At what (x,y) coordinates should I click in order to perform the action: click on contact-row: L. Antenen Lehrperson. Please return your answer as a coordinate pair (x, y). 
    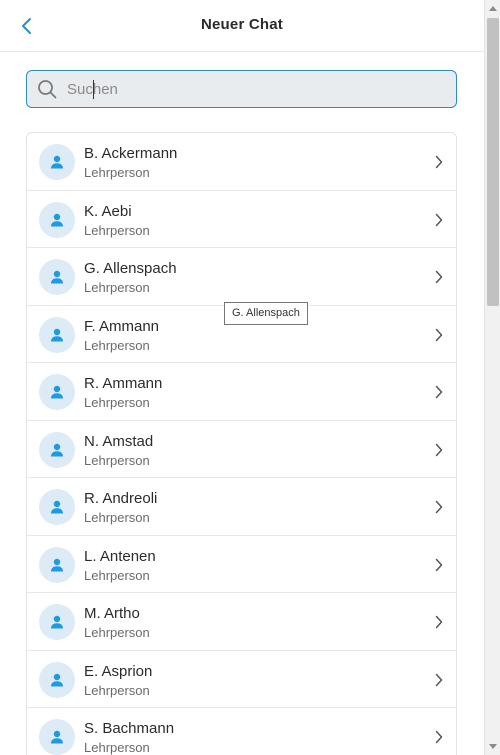
    Looking at the image, I should click on (241, 564).